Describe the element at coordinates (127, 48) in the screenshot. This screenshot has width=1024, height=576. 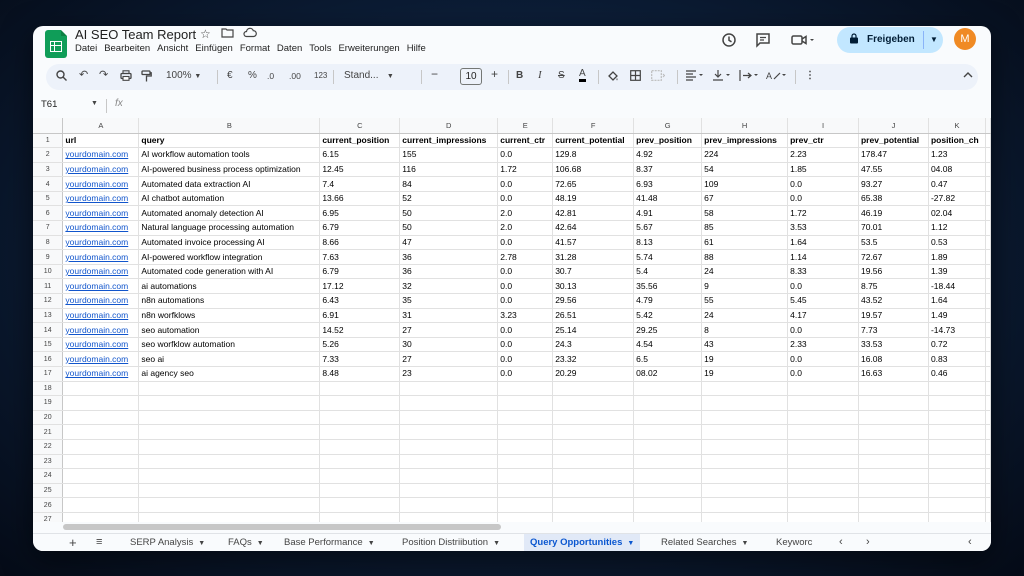
I see `menu-edit: Bearbeiten` at that location.